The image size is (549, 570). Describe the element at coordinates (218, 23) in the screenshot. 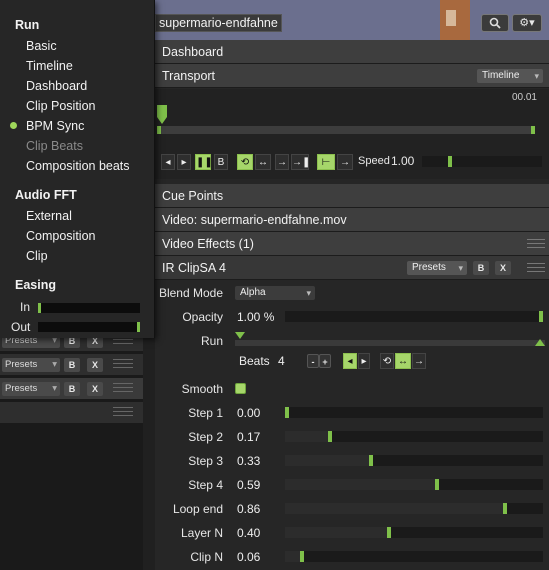

I see `composition-name-field: supermario-endfahne` at that location.